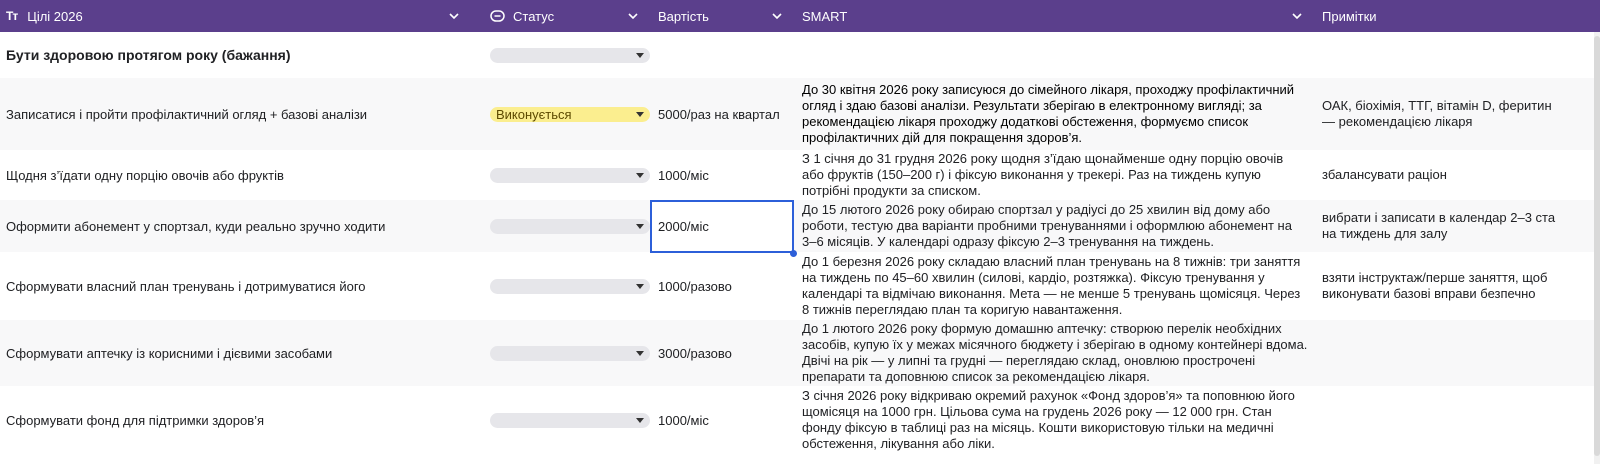 The width and height of the screenshot is (1600, 464). I want to click on cost-cell: 1000/разово, so click(722, 286).